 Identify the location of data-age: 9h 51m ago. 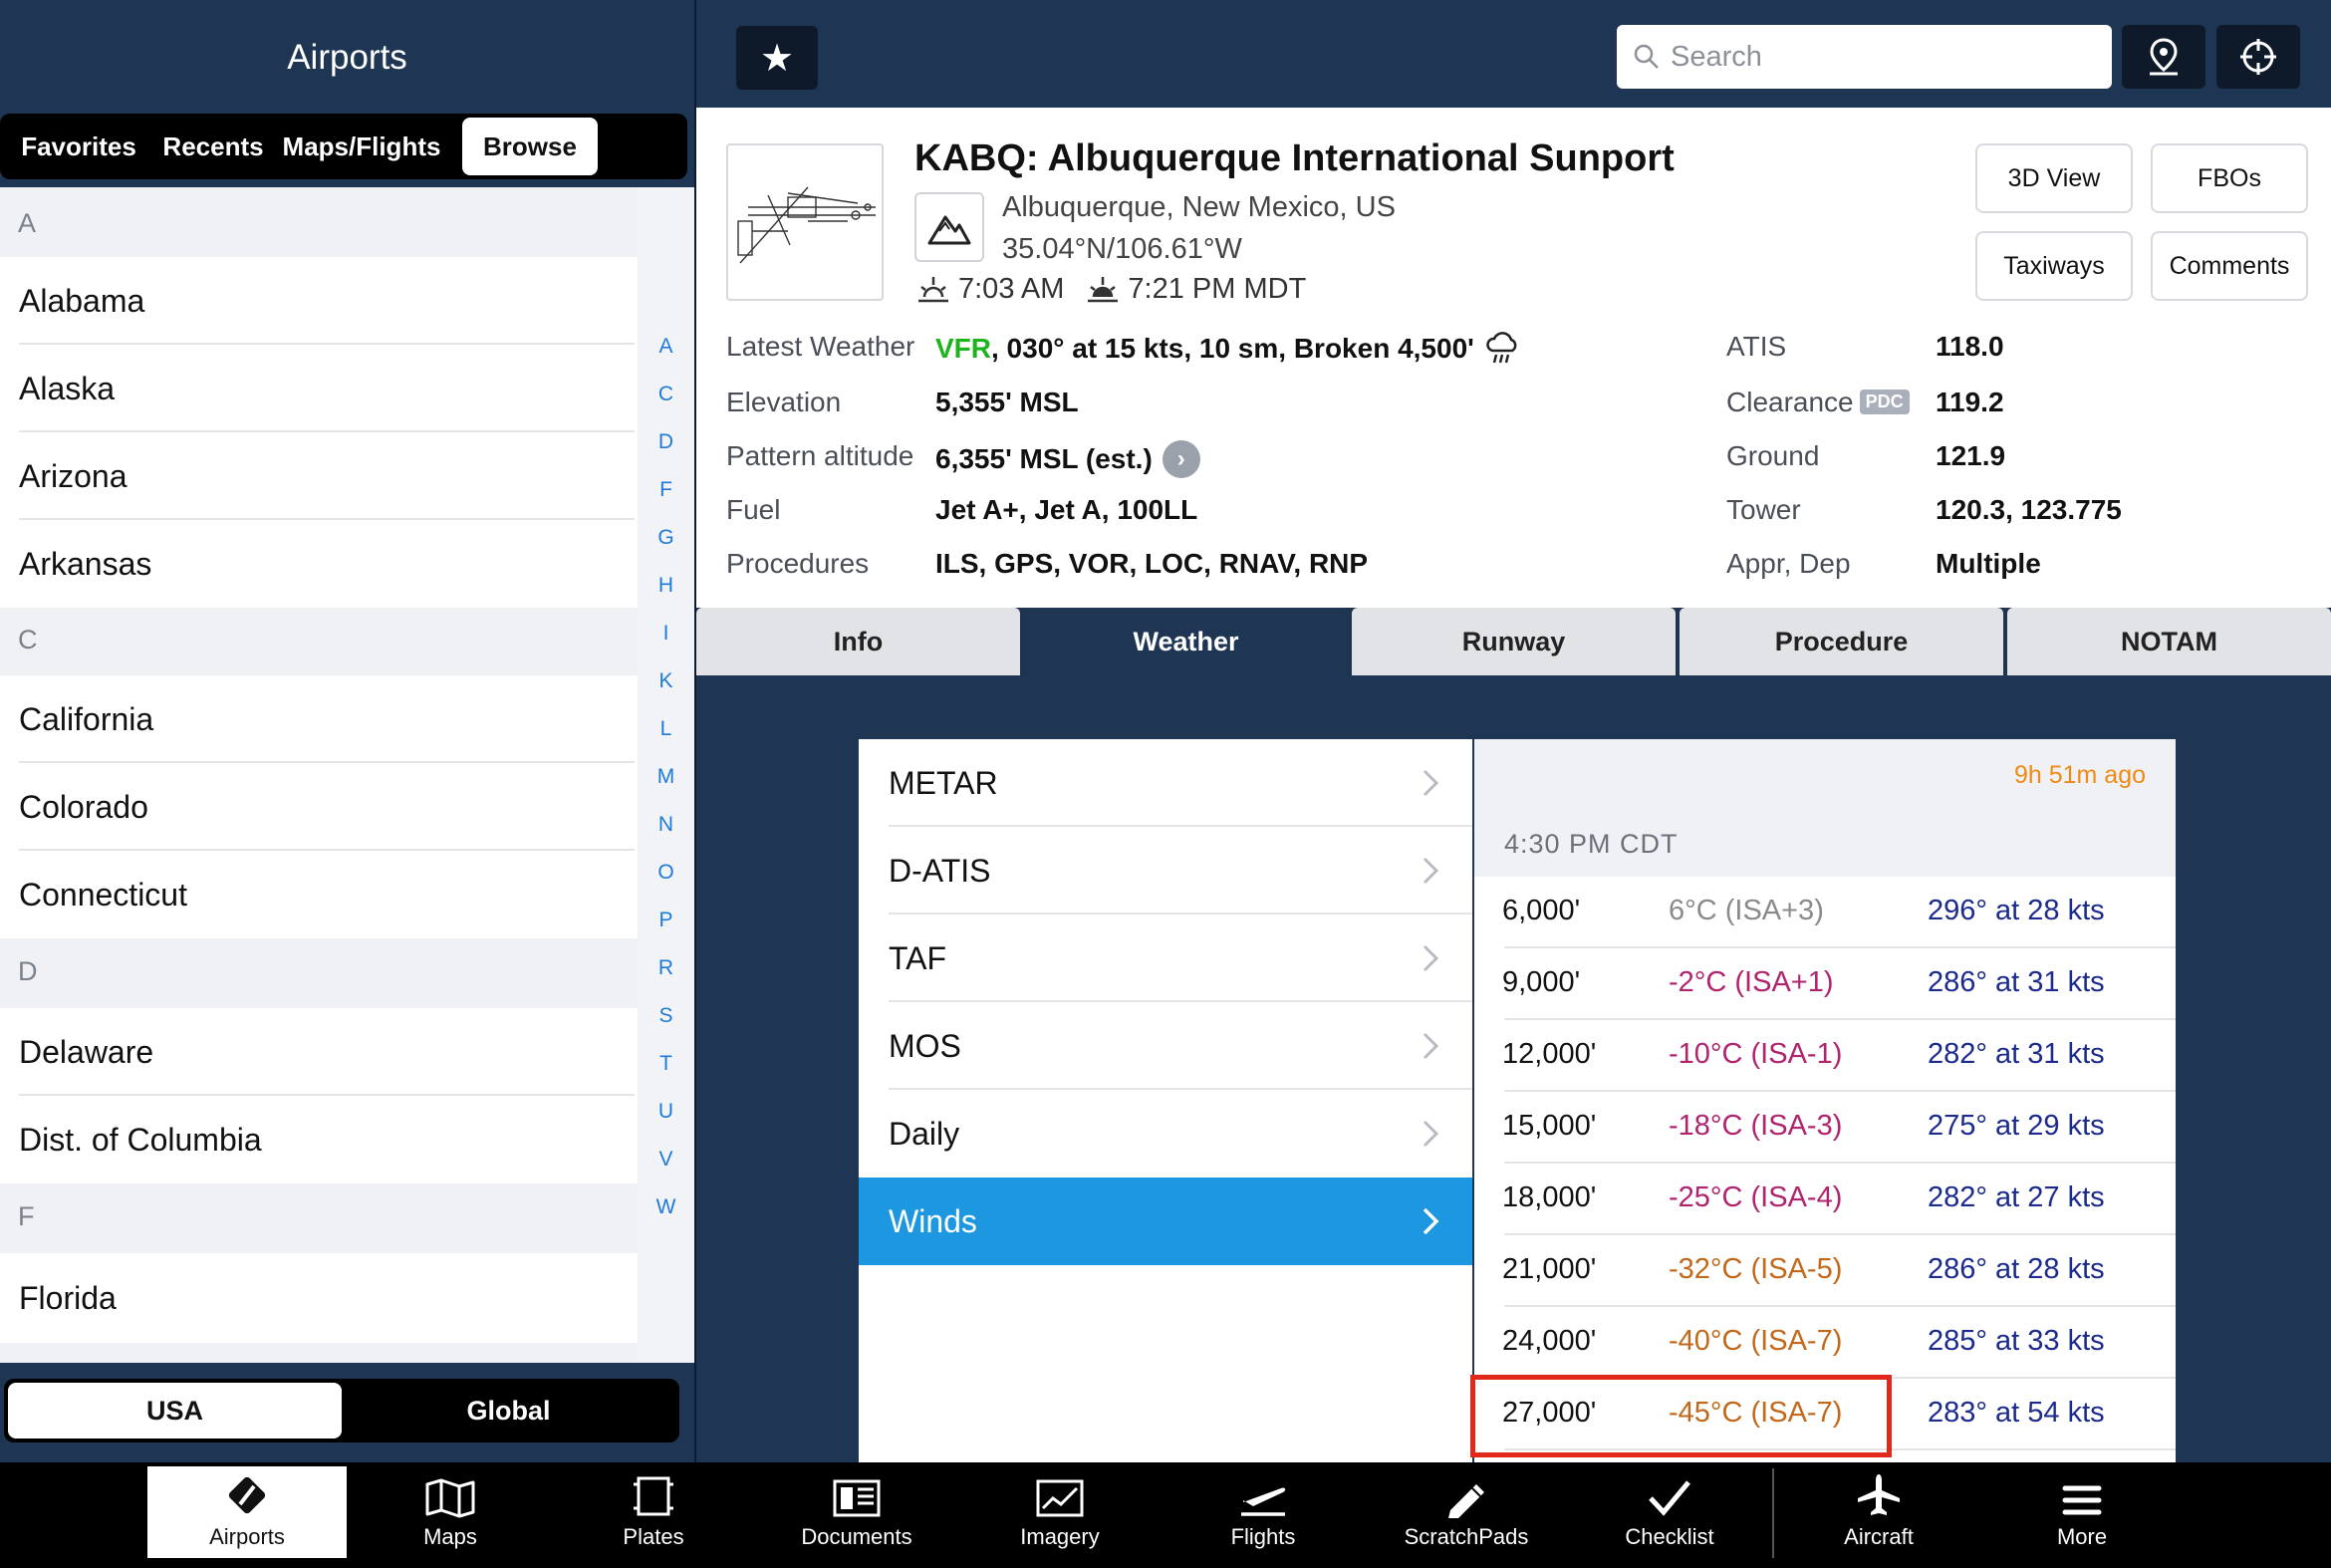
(2079, 775).